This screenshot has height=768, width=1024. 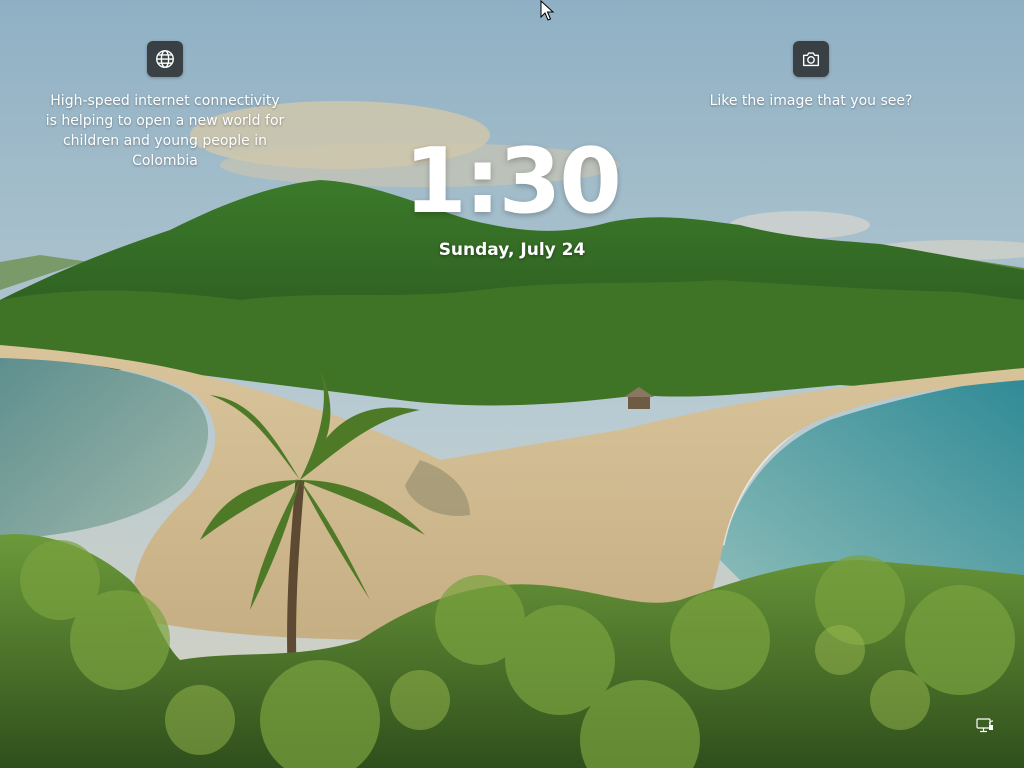 I want to click on spotlight-like-panel: Like the image that you see?, so click(x=811, y=76).